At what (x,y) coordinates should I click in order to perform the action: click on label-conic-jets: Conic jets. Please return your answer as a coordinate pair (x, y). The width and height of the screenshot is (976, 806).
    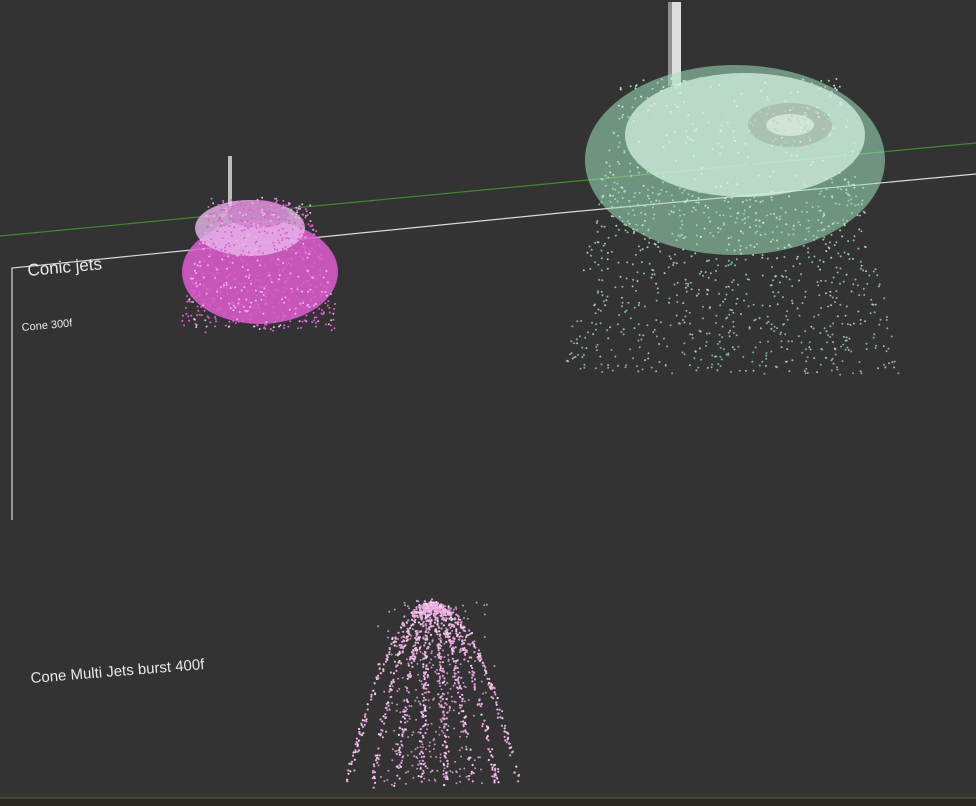
    Looking at the image, I should click on (65, 267).